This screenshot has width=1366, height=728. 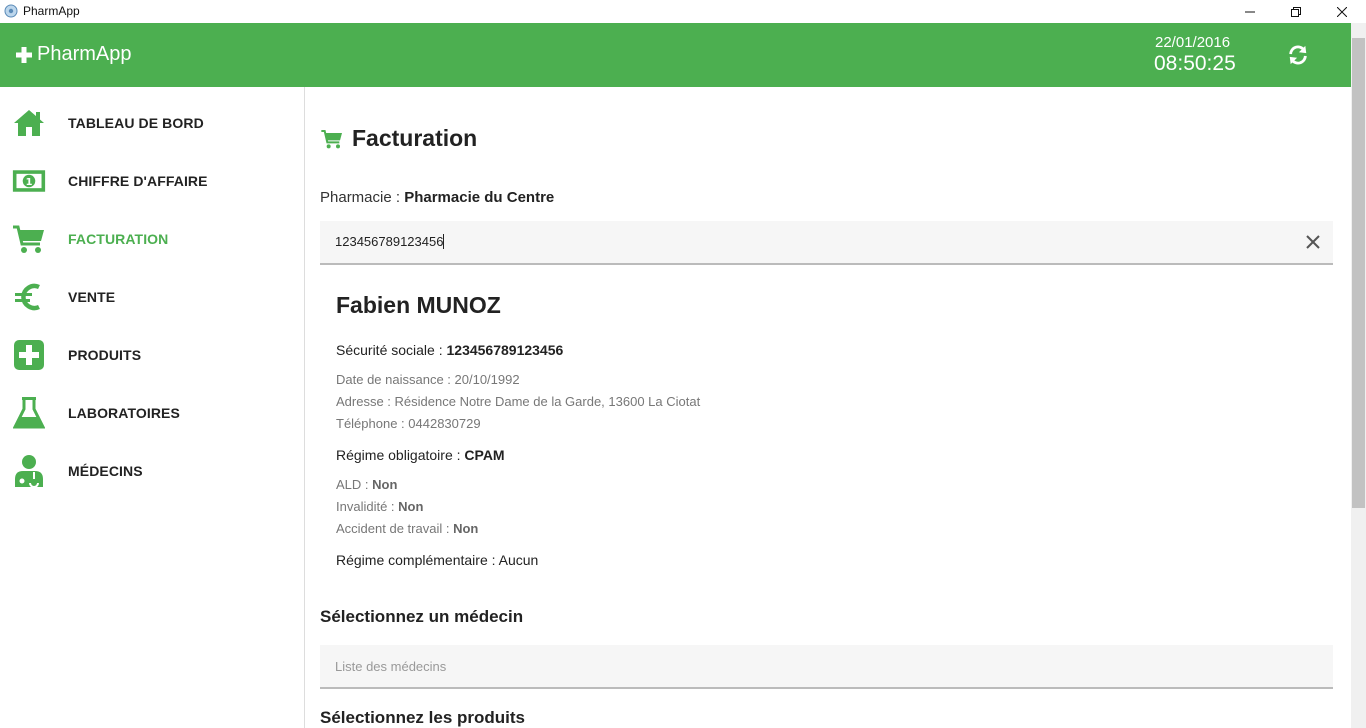 I want to click on header-date: 22/01/2016, so click(x=1193, y=42).